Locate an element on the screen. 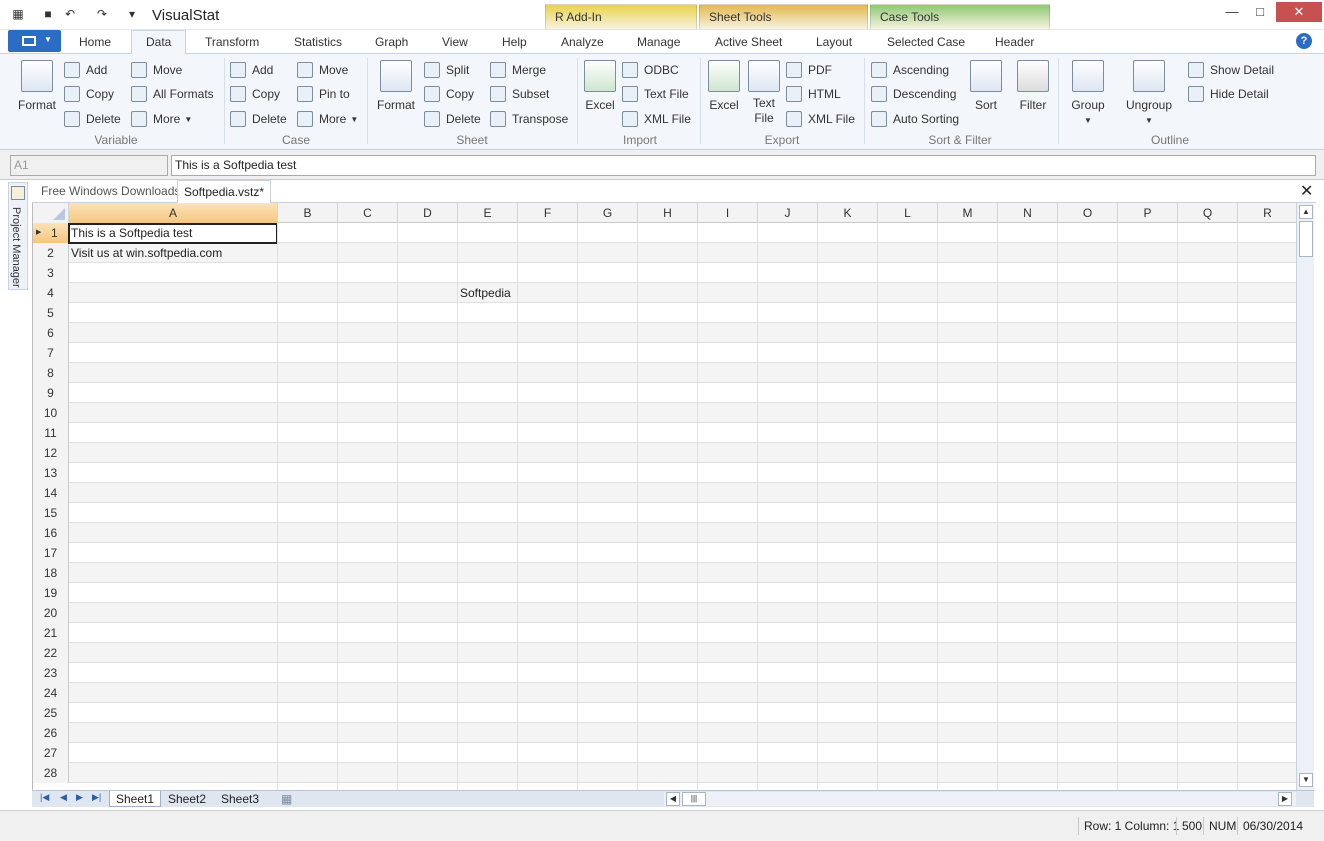 This screenshot has height=841, width=1324. case-more-button: More ▼ is located at coordinates (327, 121).